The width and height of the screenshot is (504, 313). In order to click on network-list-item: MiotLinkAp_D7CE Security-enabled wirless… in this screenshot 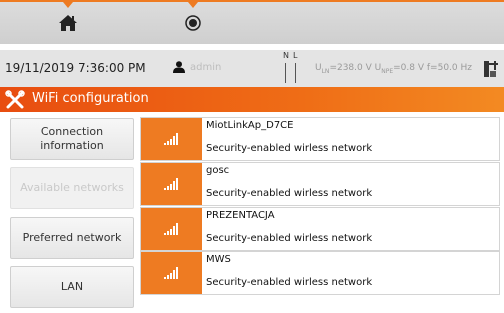, I will do `click(320, 139)`.